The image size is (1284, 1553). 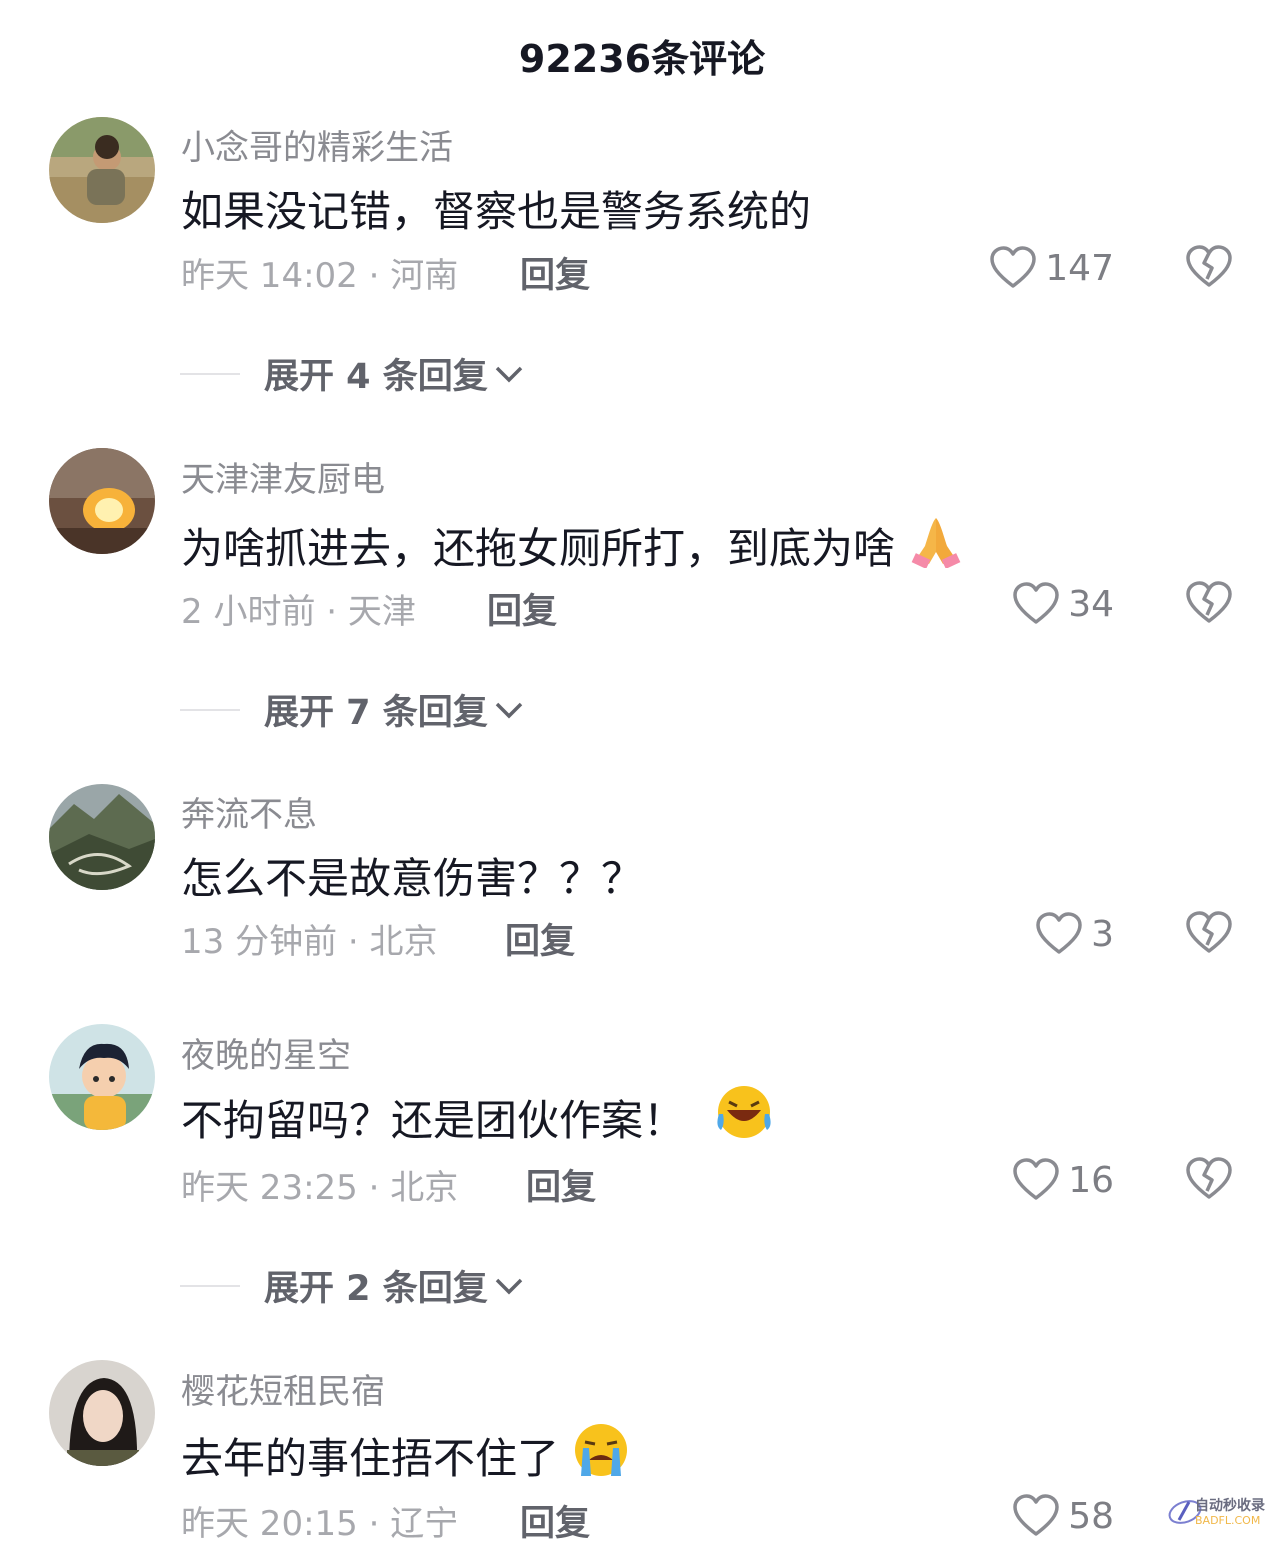 What do you see at coordinates (1079, 268) in the screenshot?
I see `like-count: 147` at bounding box center [1079, 268].